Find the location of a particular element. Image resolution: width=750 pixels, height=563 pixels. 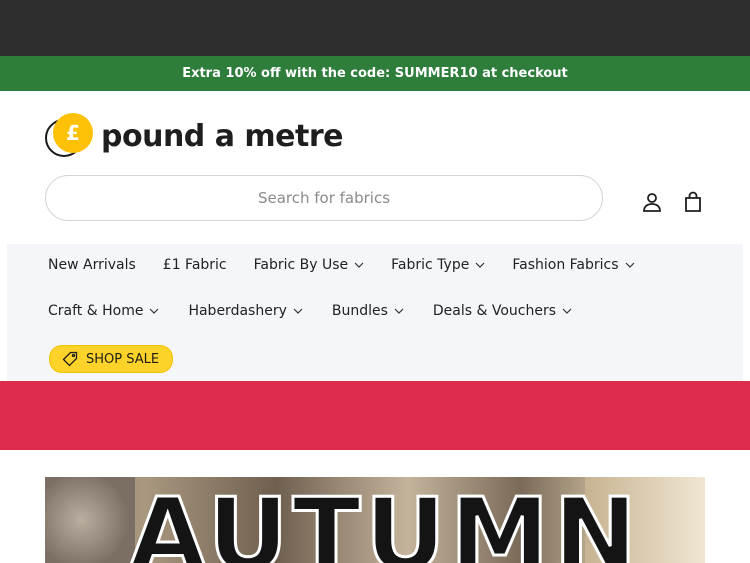

red-banner is located at coordinates (375, 415).